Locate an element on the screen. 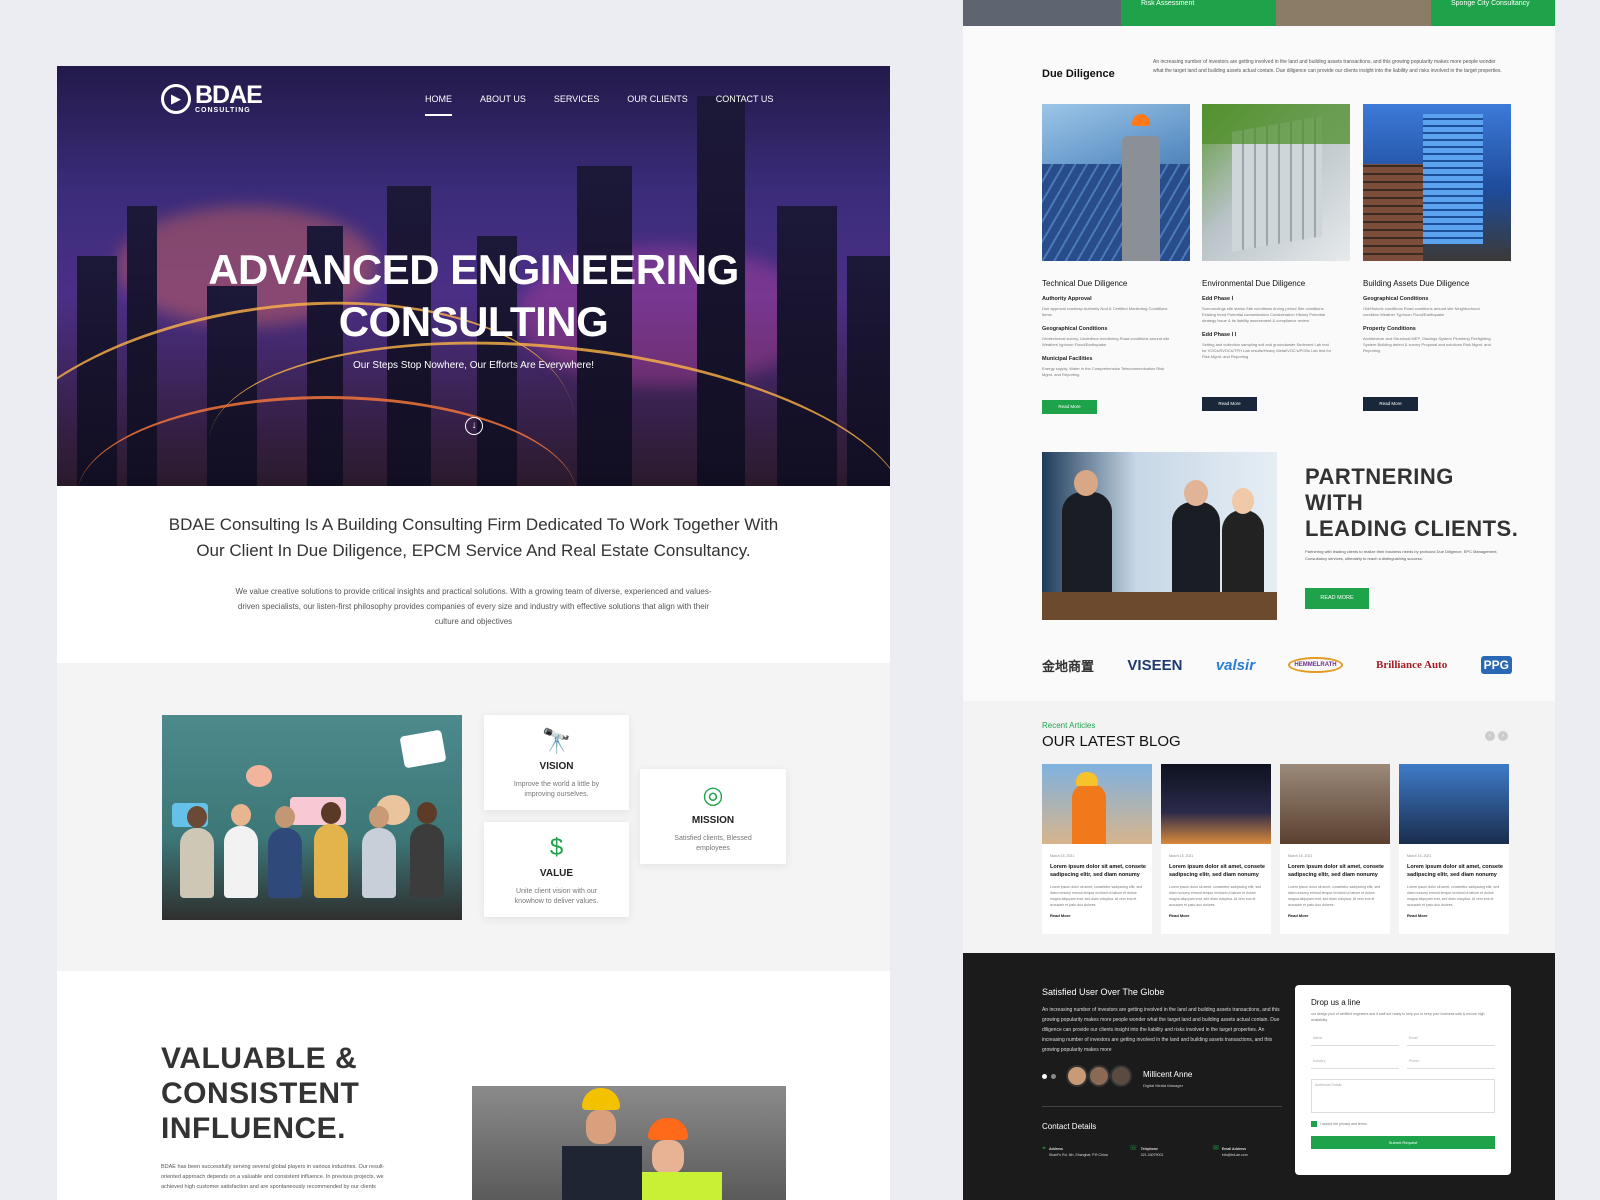  strip-sponge-city: Sponge City Consultancy is located at coordinates (1493, 13).